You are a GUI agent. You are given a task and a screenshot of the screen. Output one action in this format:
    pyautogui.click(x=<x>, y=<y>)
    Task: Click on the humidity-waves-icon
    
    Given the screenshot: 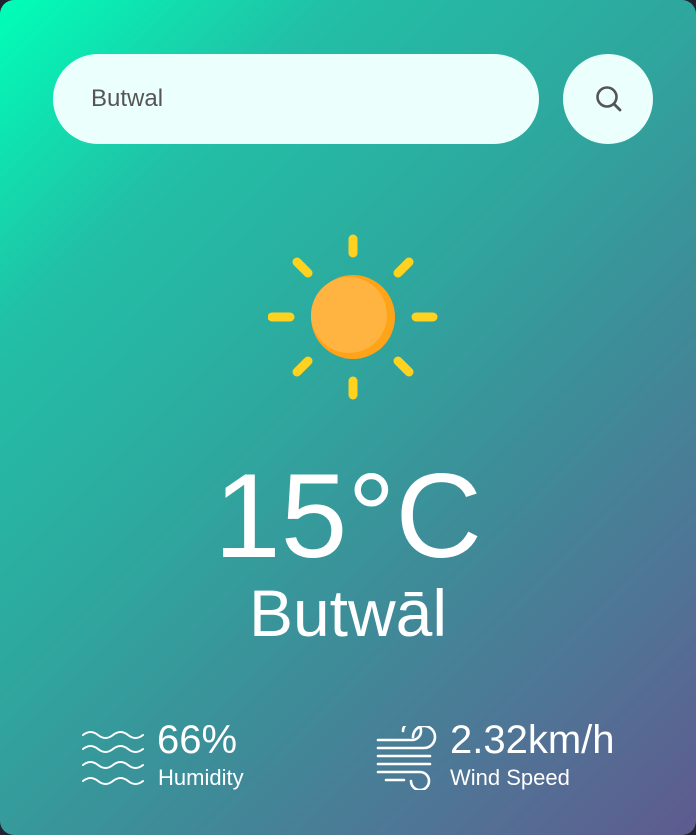 What is the action you would take?
    pyautogui.click(x=113, y=758)
    